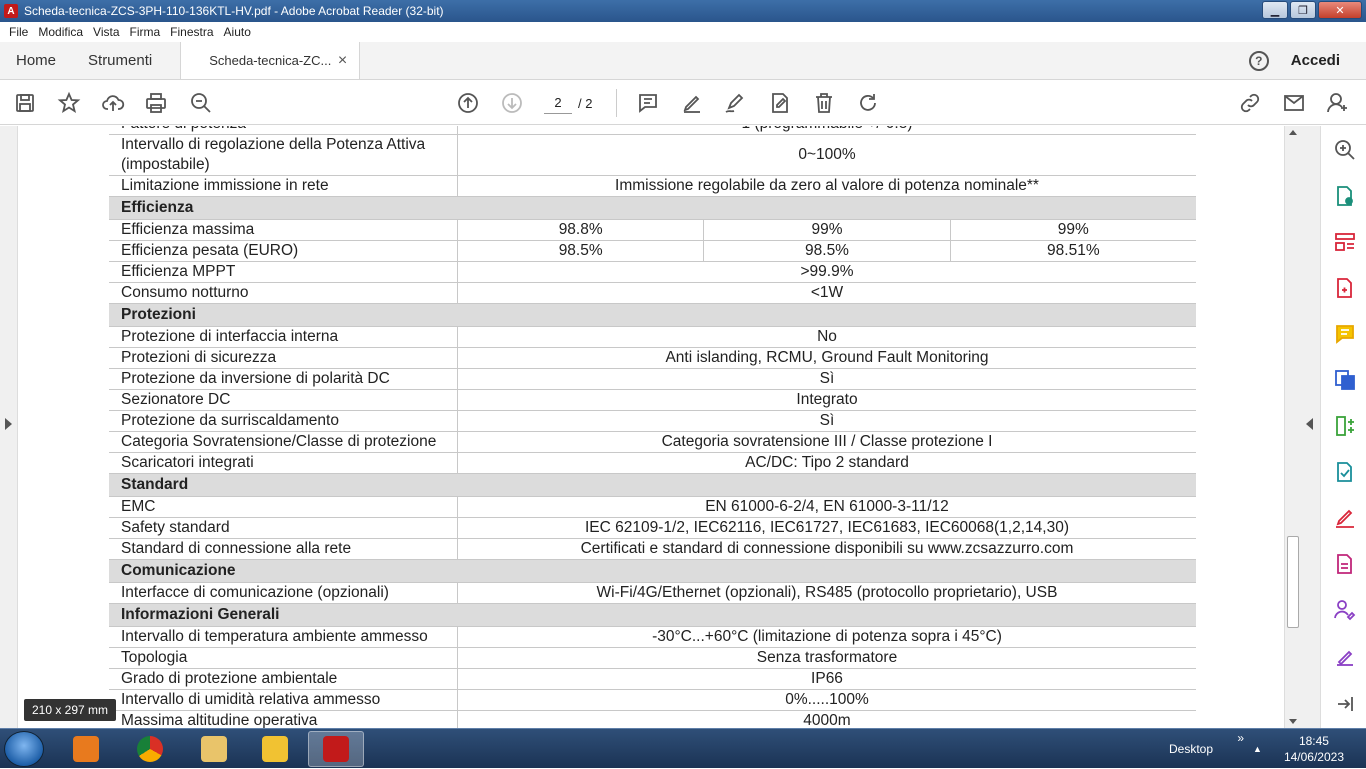 Image resolution: width=1366 pixels, height=769 pixels. What do you see at coordinates (120, 60) in the screenshot?
I see `tab-tools: Strumenti` at bounding box center [120, 60].